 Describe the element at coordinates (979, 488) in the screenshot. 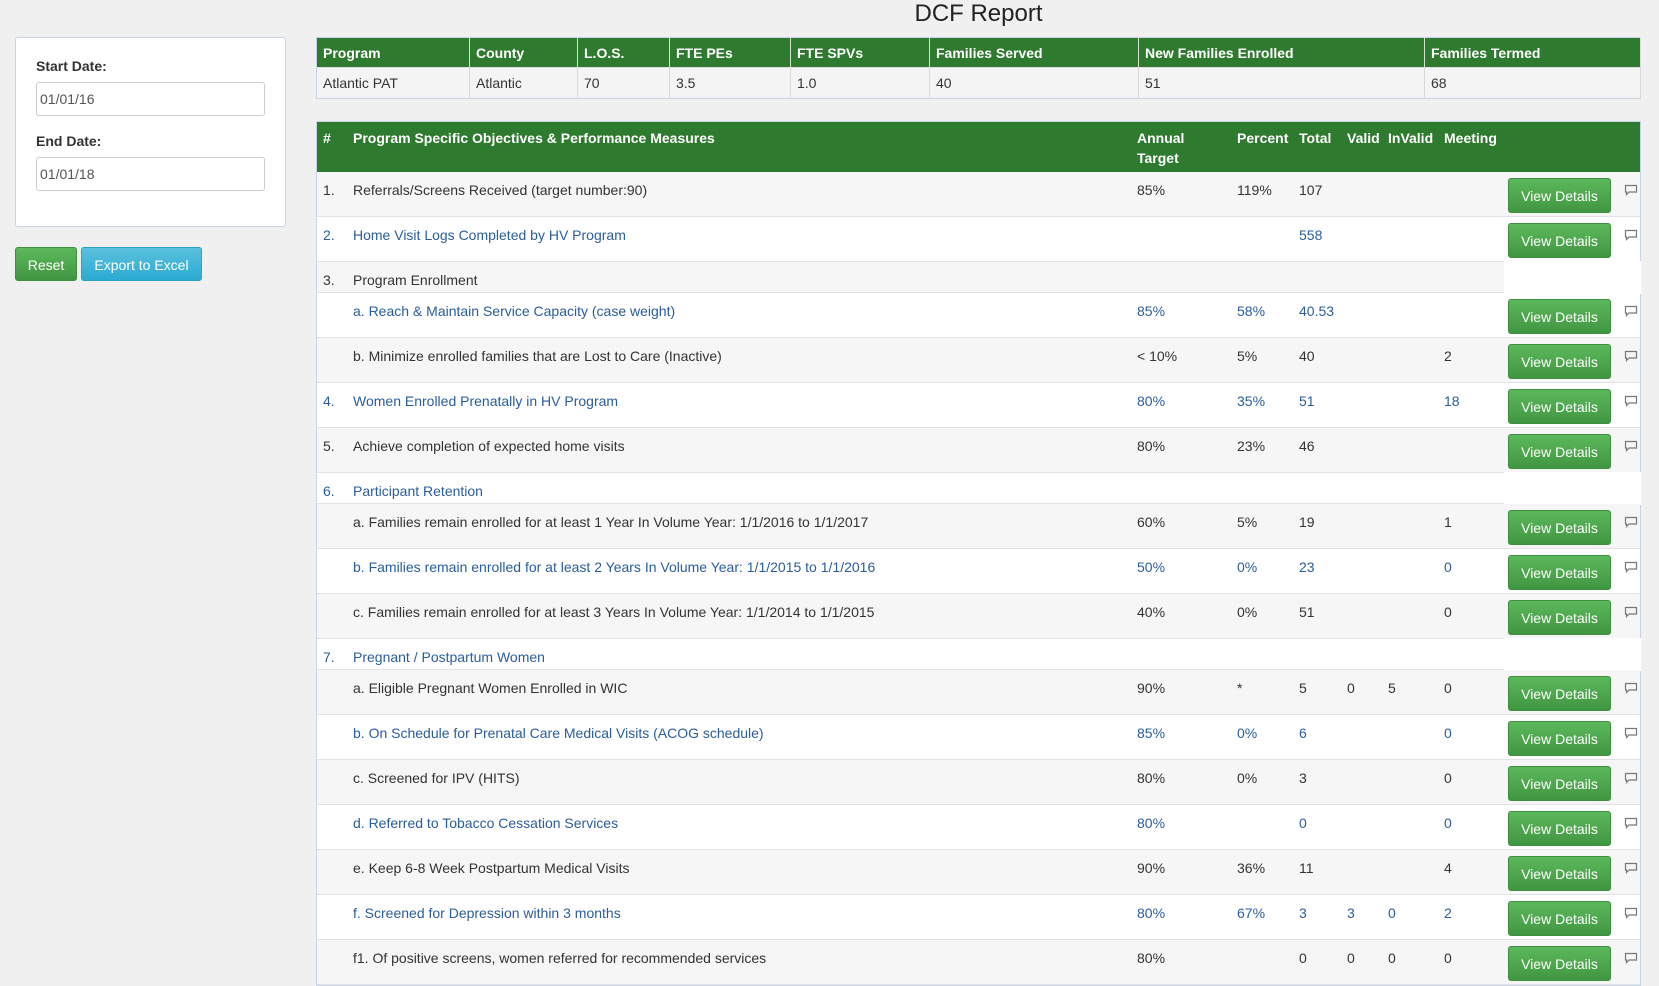

I see `section-row: 6. Participant Retention` at that location.